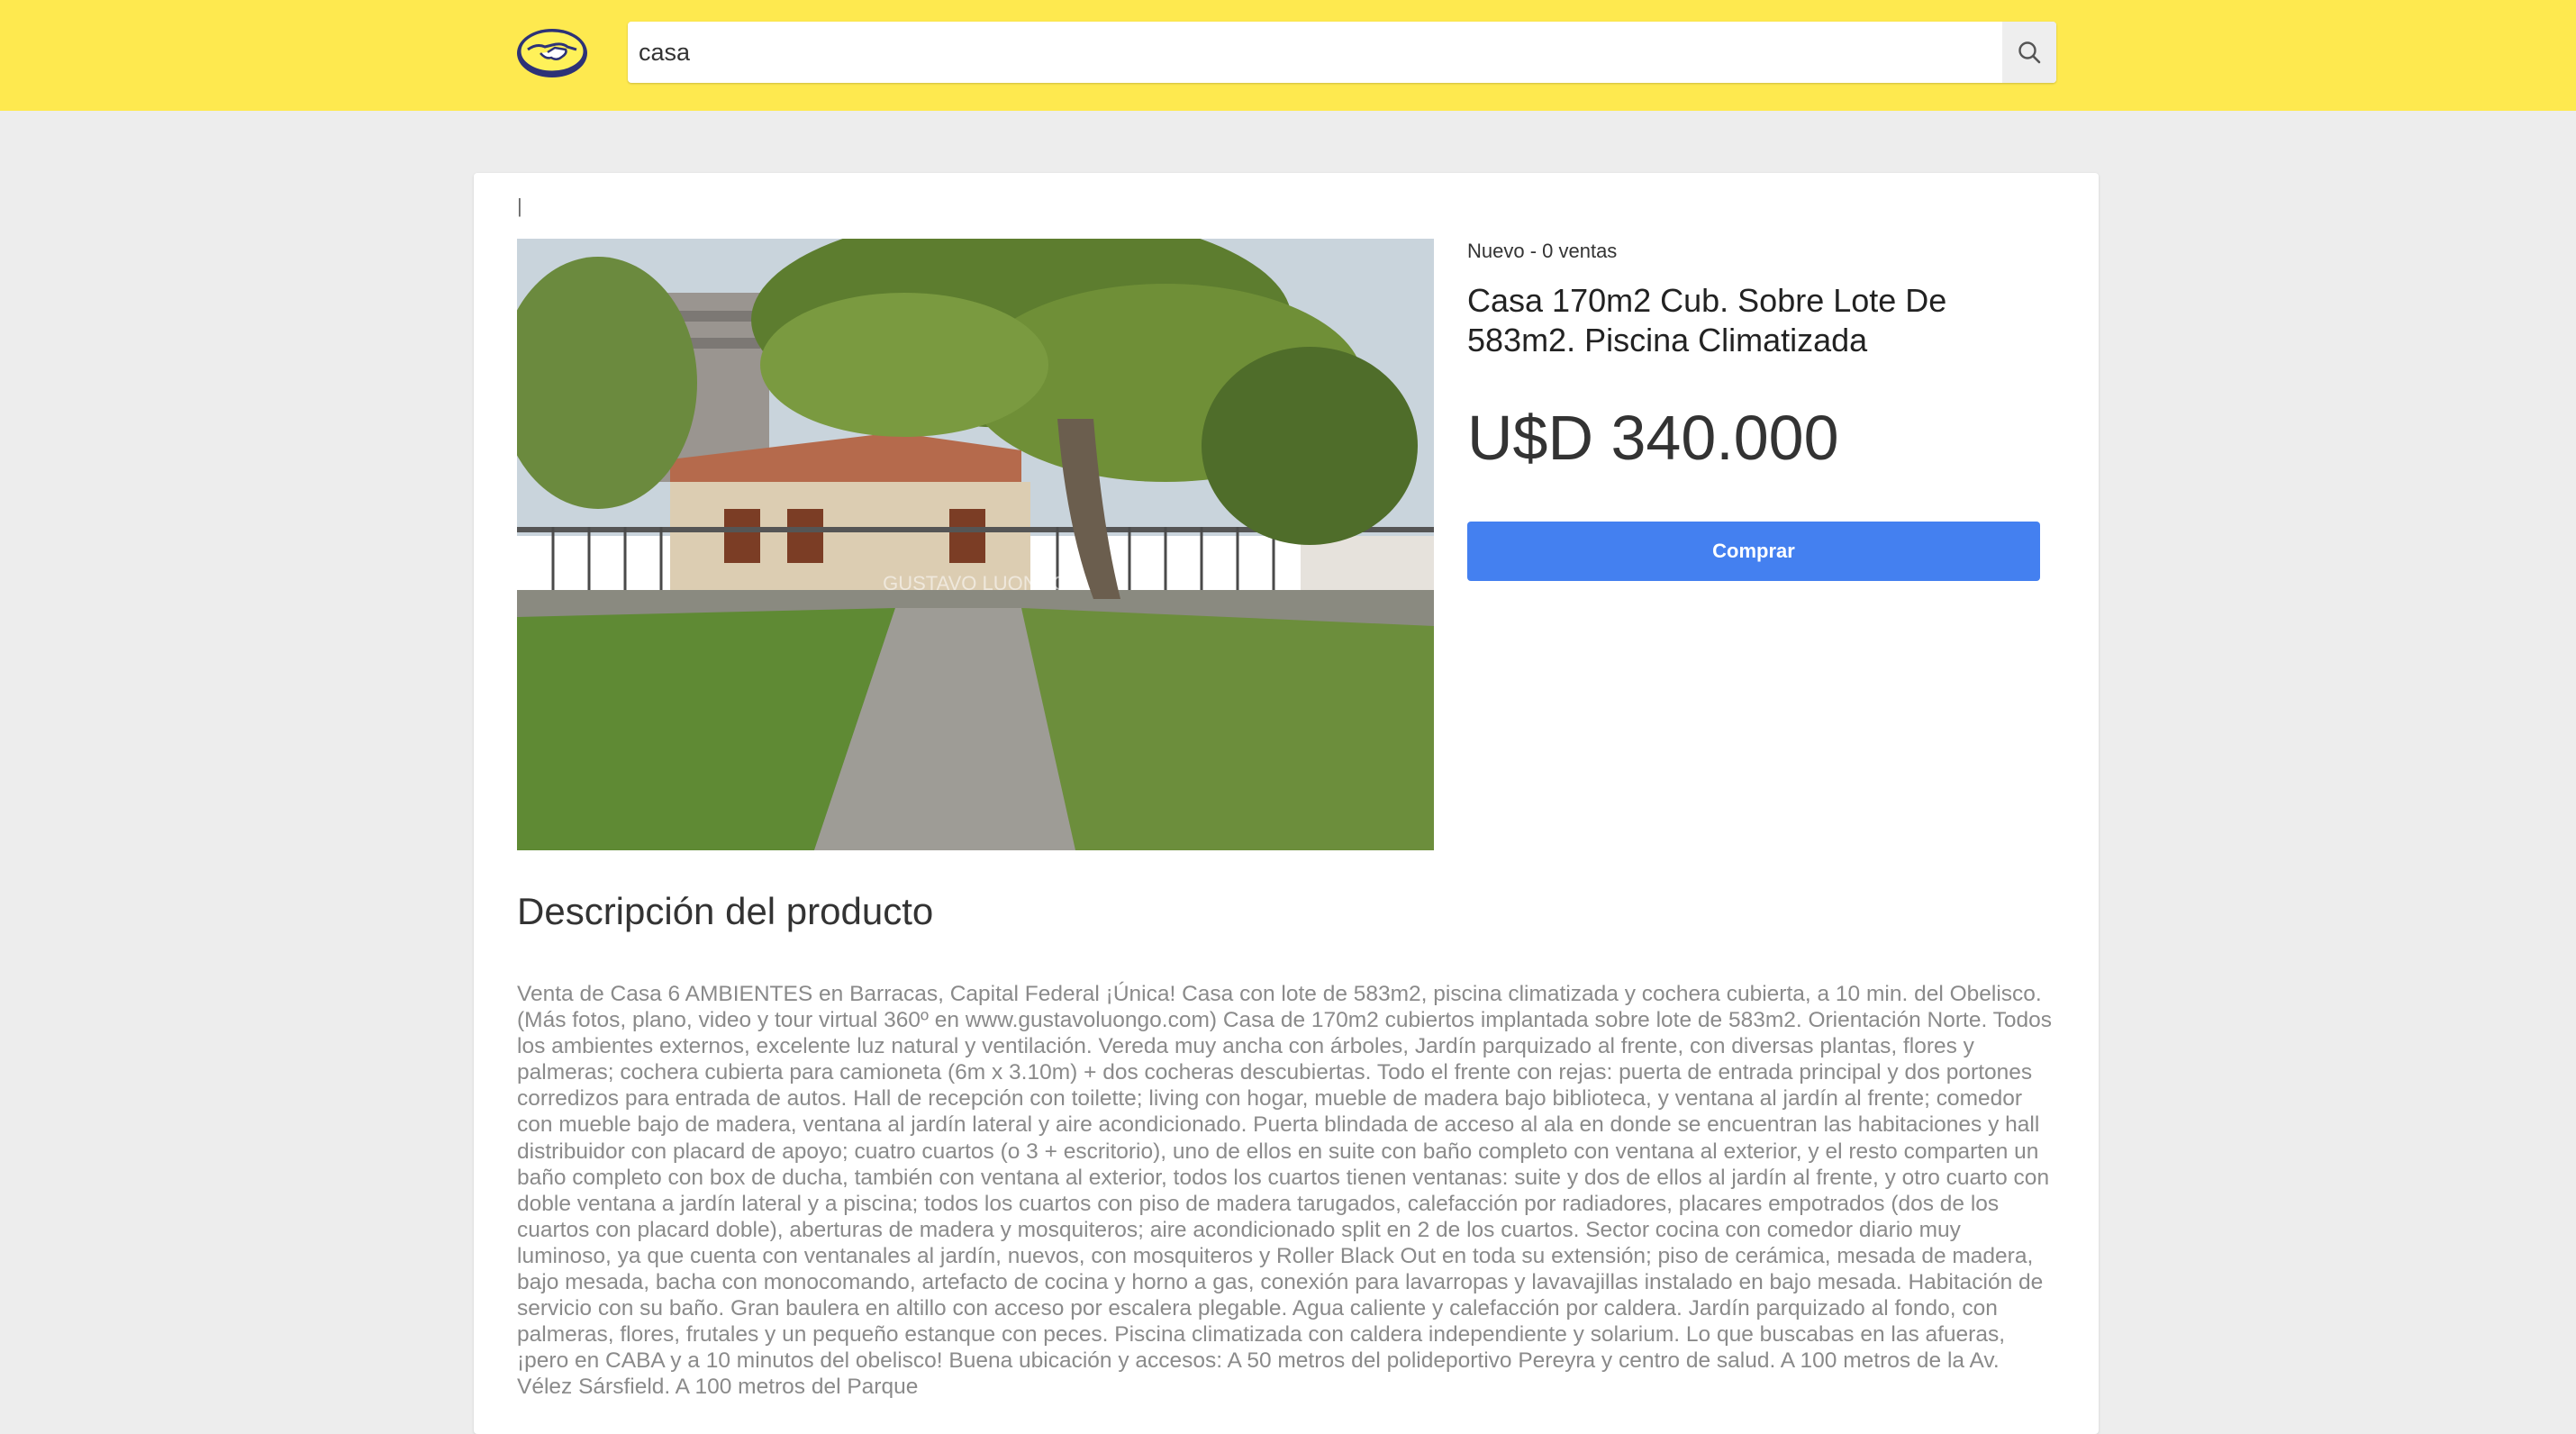  Describe the element at coordinates (1753, 551) in the screenshot. I see `buy-button: Comprar` at that location.